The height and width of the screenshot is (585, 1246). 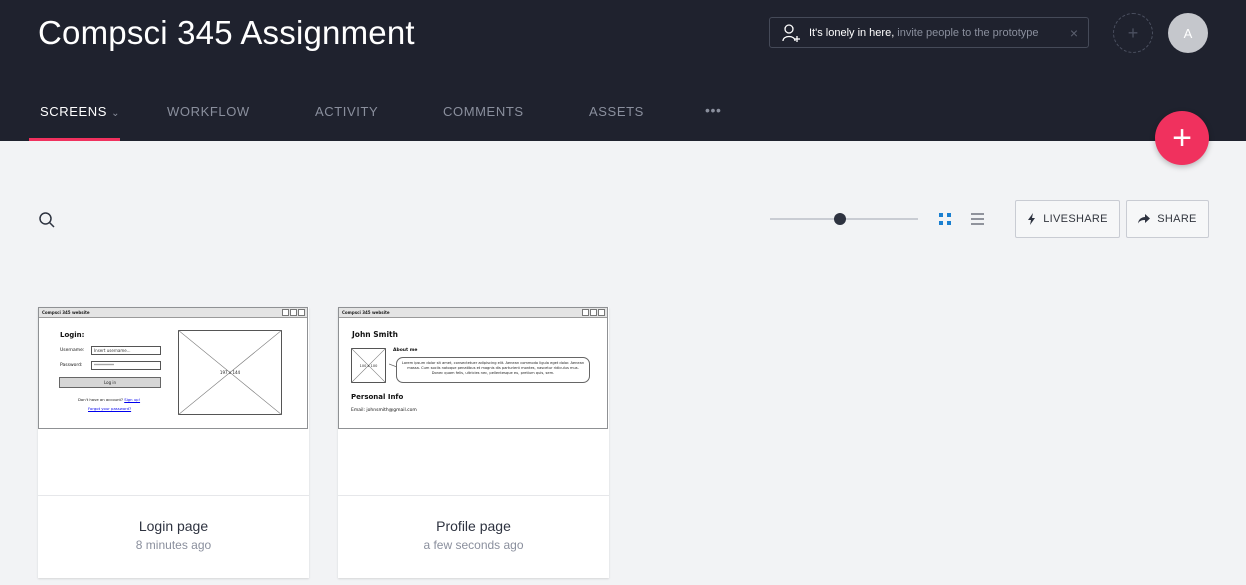 I want to click on profile-image-label: 100 x 100, so click(x=369, y=366).